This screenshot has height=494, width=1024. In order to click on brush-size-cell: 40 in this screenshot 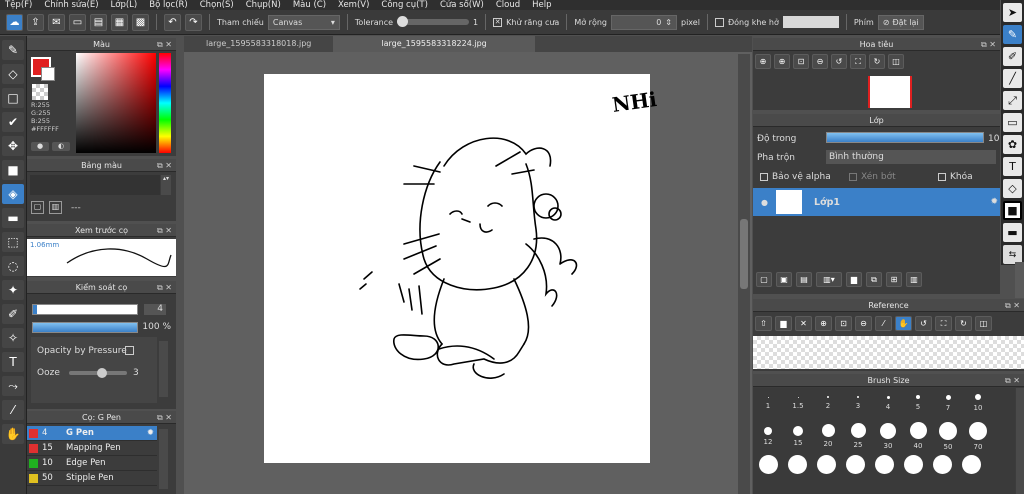, I will do `click(918, 436)`.